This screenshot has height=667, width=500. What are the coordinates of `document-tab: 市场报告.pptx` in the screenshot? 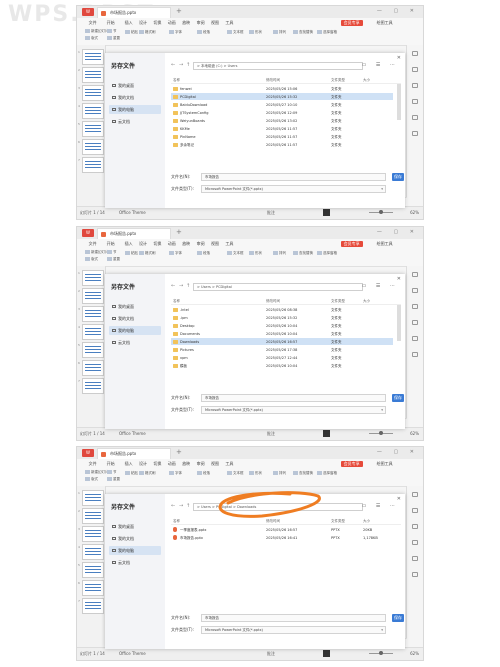 It's located at (134, 233).